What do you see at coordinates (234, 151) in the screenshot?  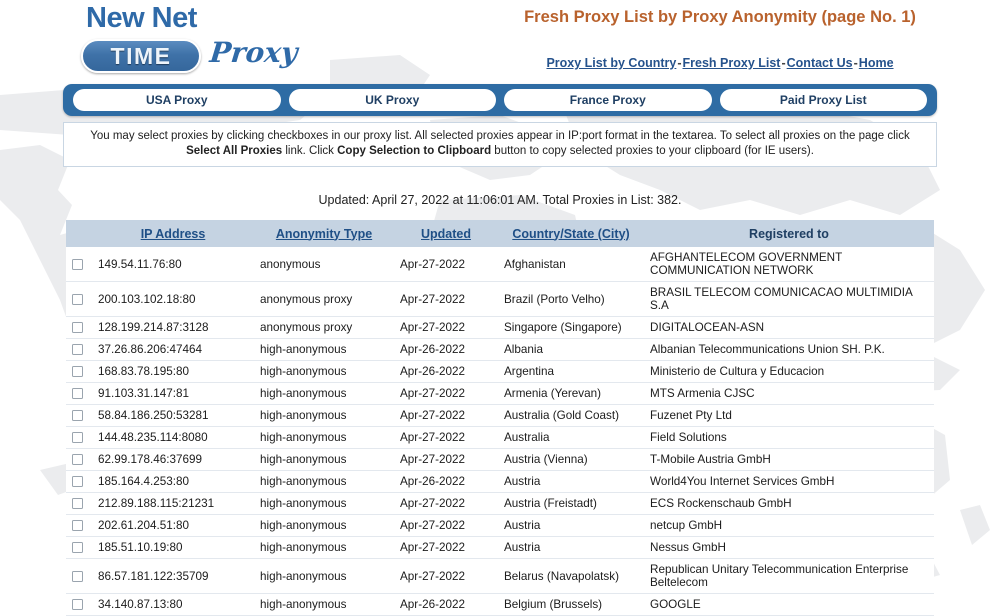 I see `instructions-bold-select-all: Select All Proxies` at bounding box center [234, 151].